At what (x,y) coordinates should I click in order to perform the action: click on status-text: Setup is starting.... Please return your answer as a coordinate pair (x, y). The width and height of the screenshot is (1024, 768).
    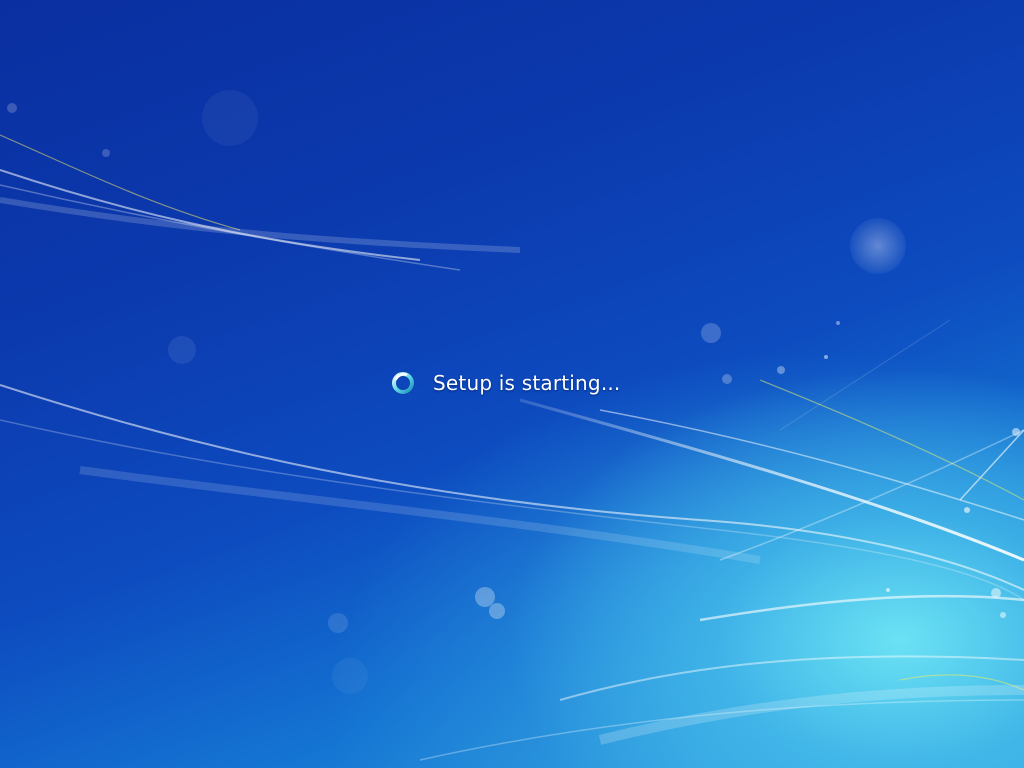
    Looking at the image, I should click on (527, 383).